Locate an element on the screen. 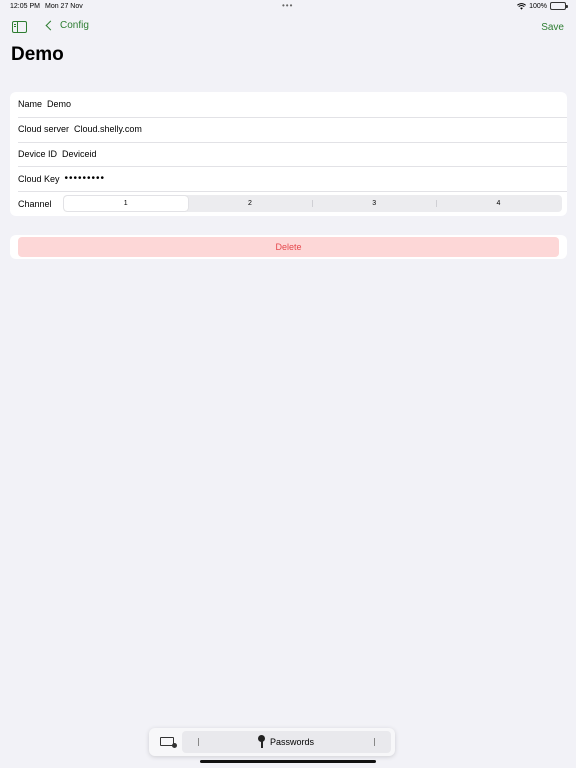 Image resolution: width=576 pixels, height=768 pixels. channel-option-4: 4 is located at coordinates (498, 203).